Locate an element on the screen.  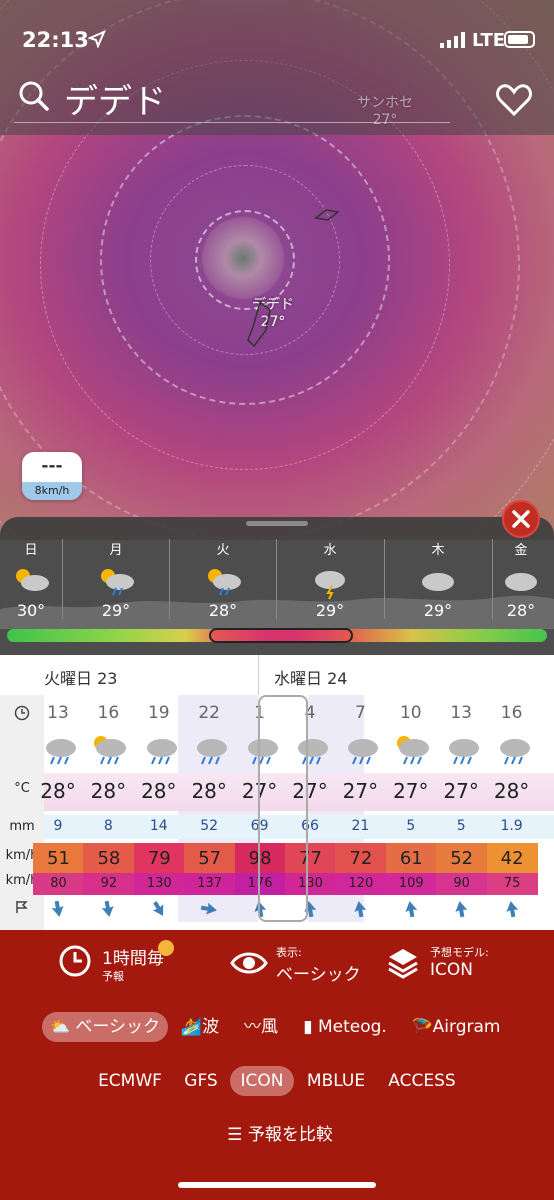
tab-waves: 🏄波 is located at coordinates (200, 1027).